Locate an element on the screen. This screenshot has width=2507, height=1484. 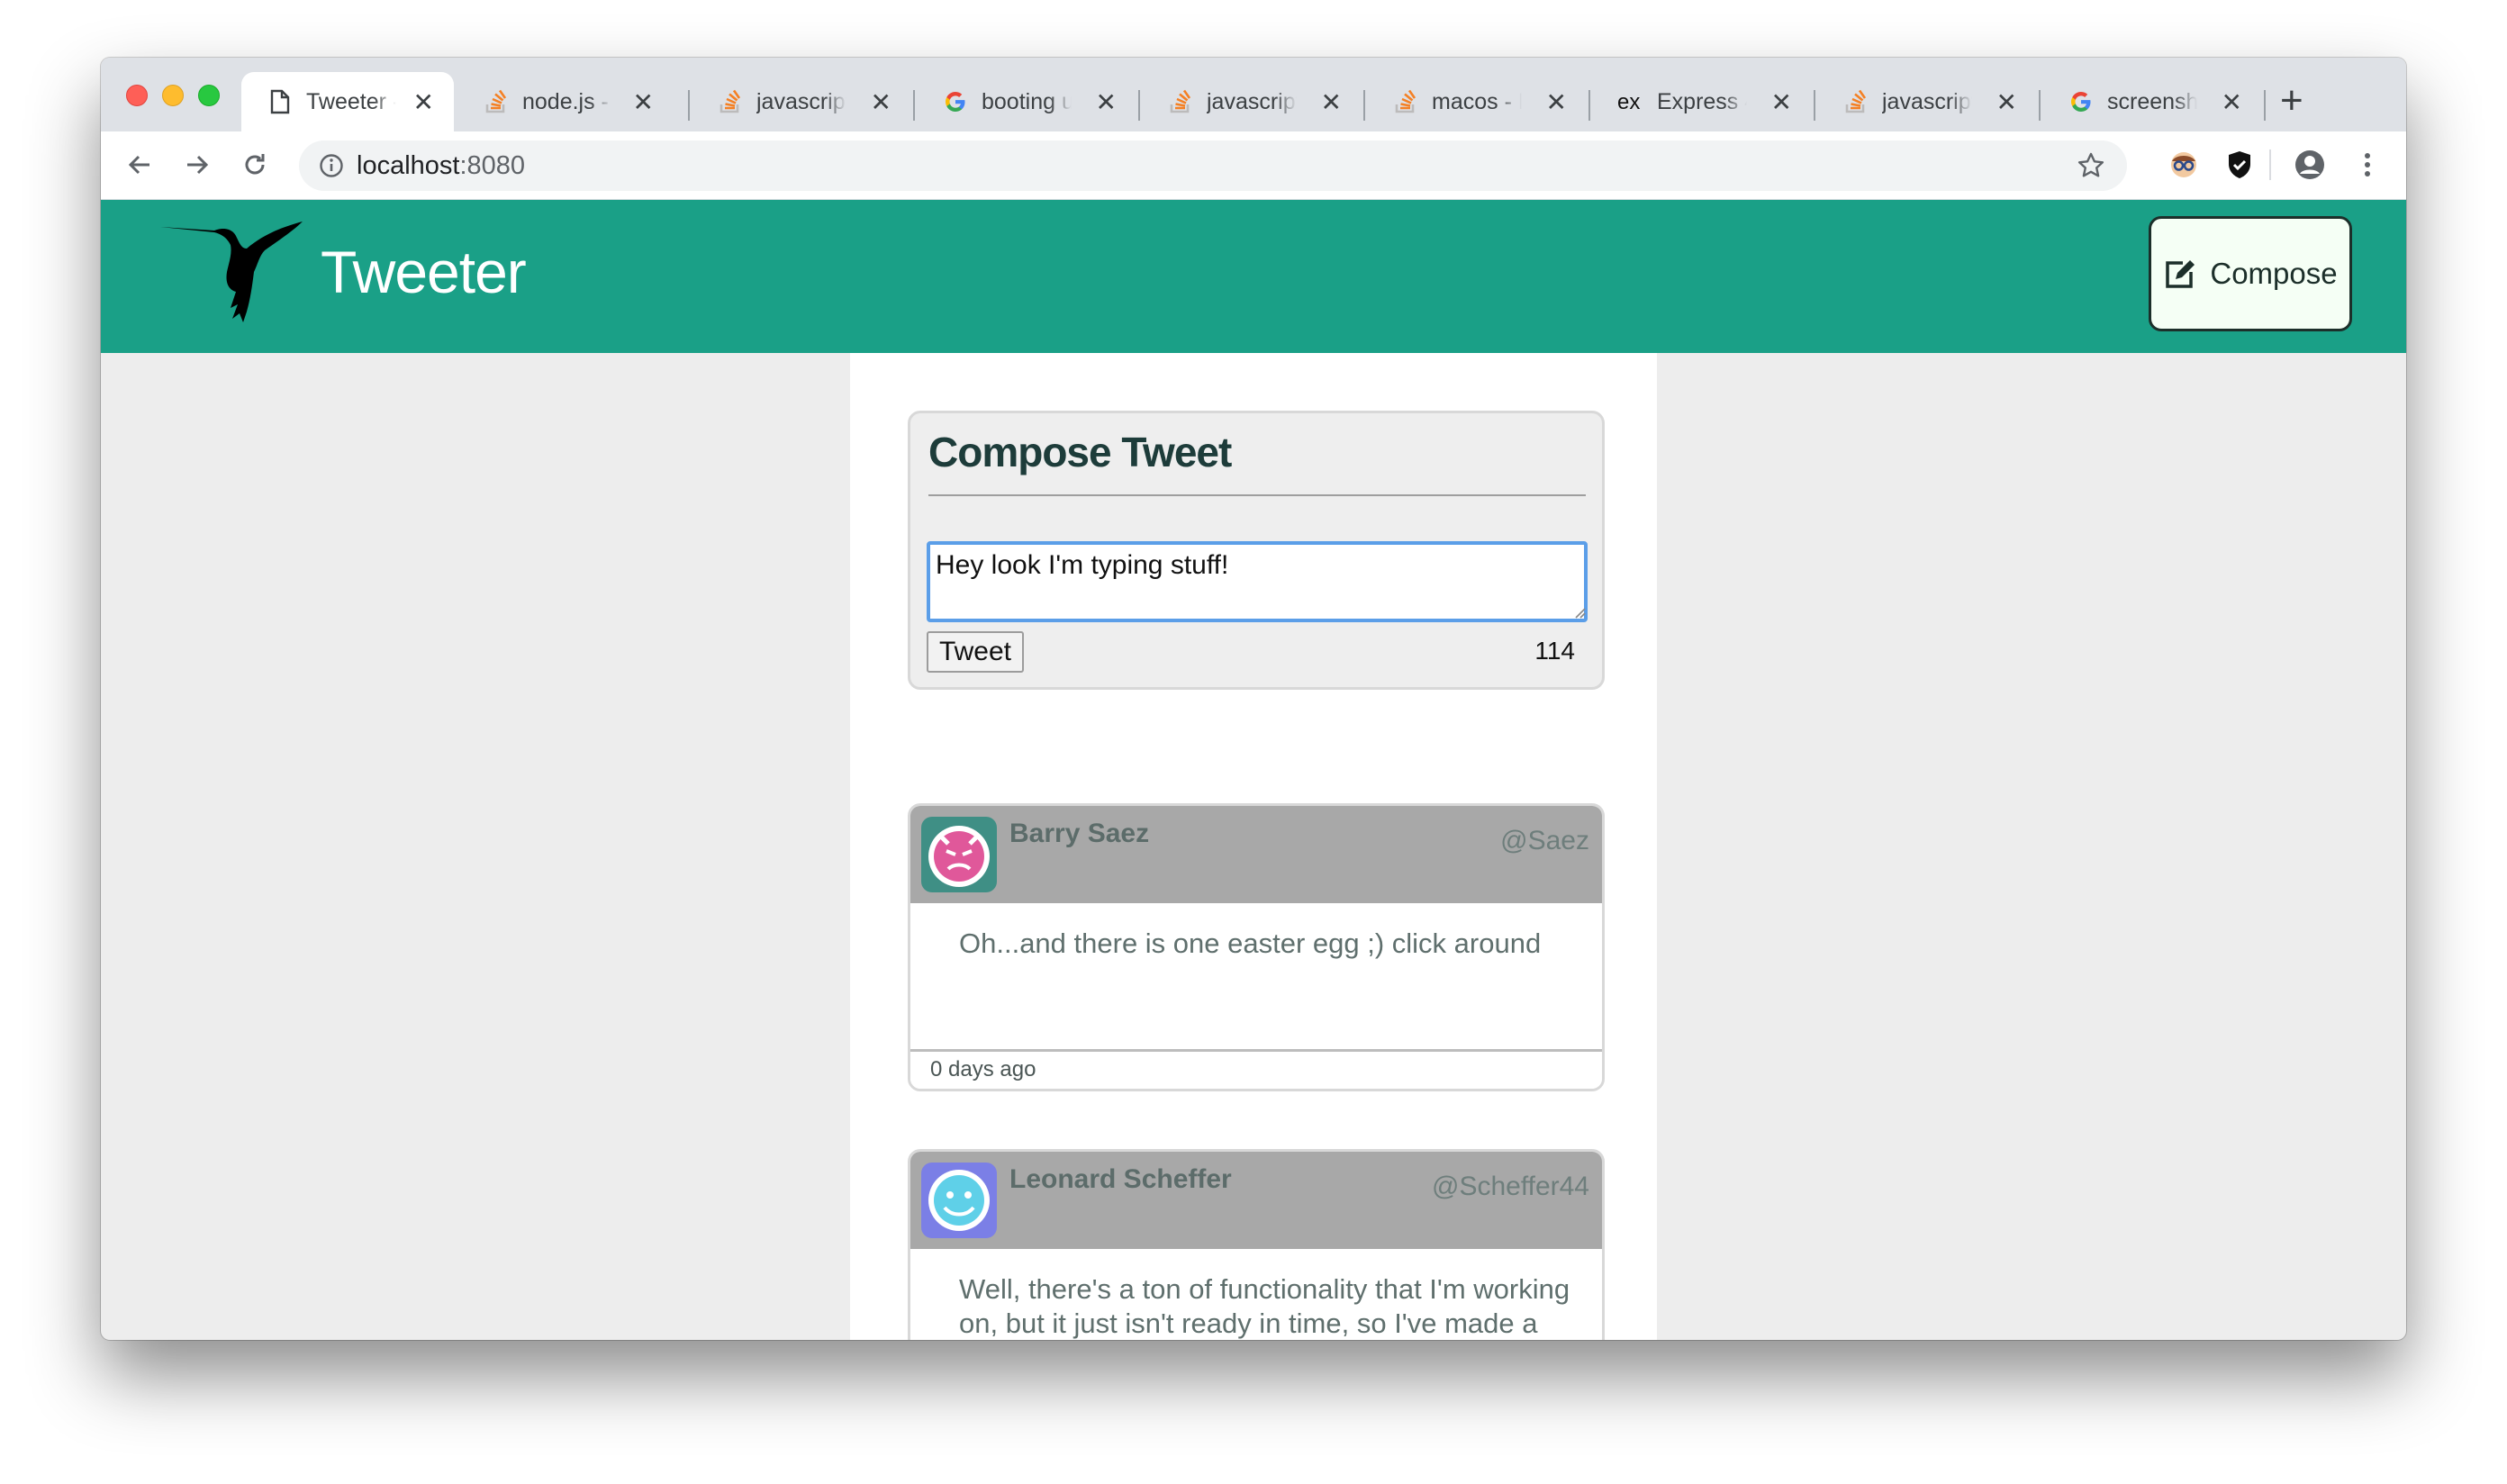
url-text: localhost:8080 is located at coordinates (441, 166).